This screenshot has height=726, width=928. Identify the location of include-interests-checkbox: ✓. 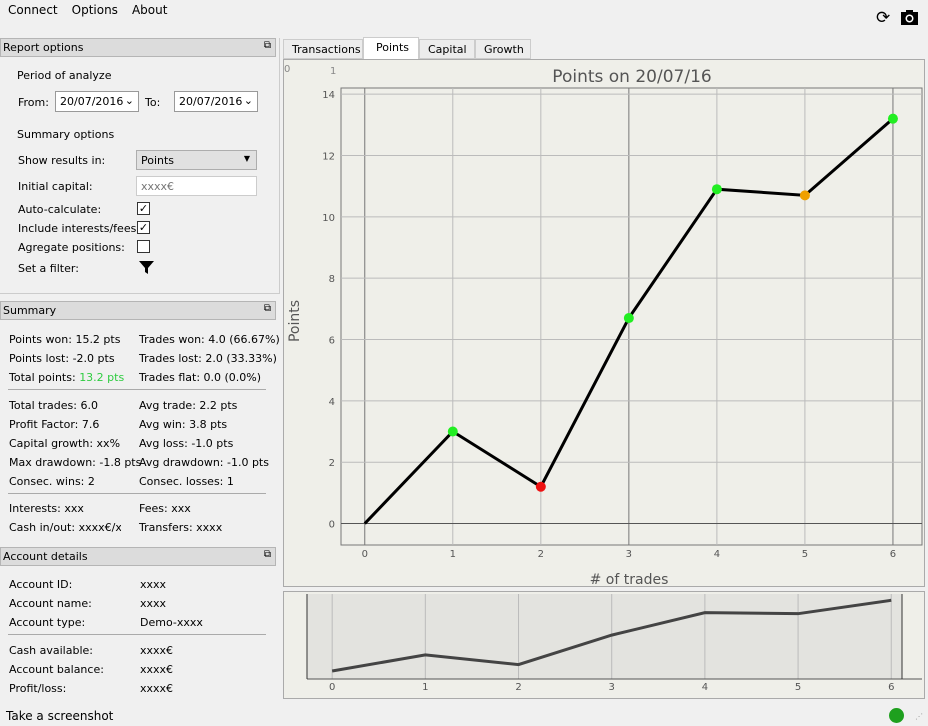
(143, 227).